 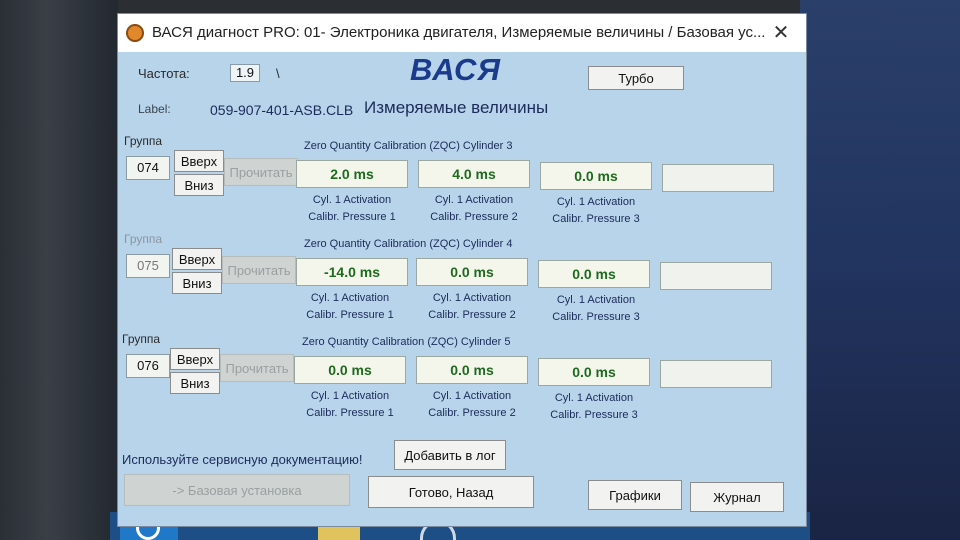 I want to click on turbo-button: Турбо, so click(x=636, y=78).